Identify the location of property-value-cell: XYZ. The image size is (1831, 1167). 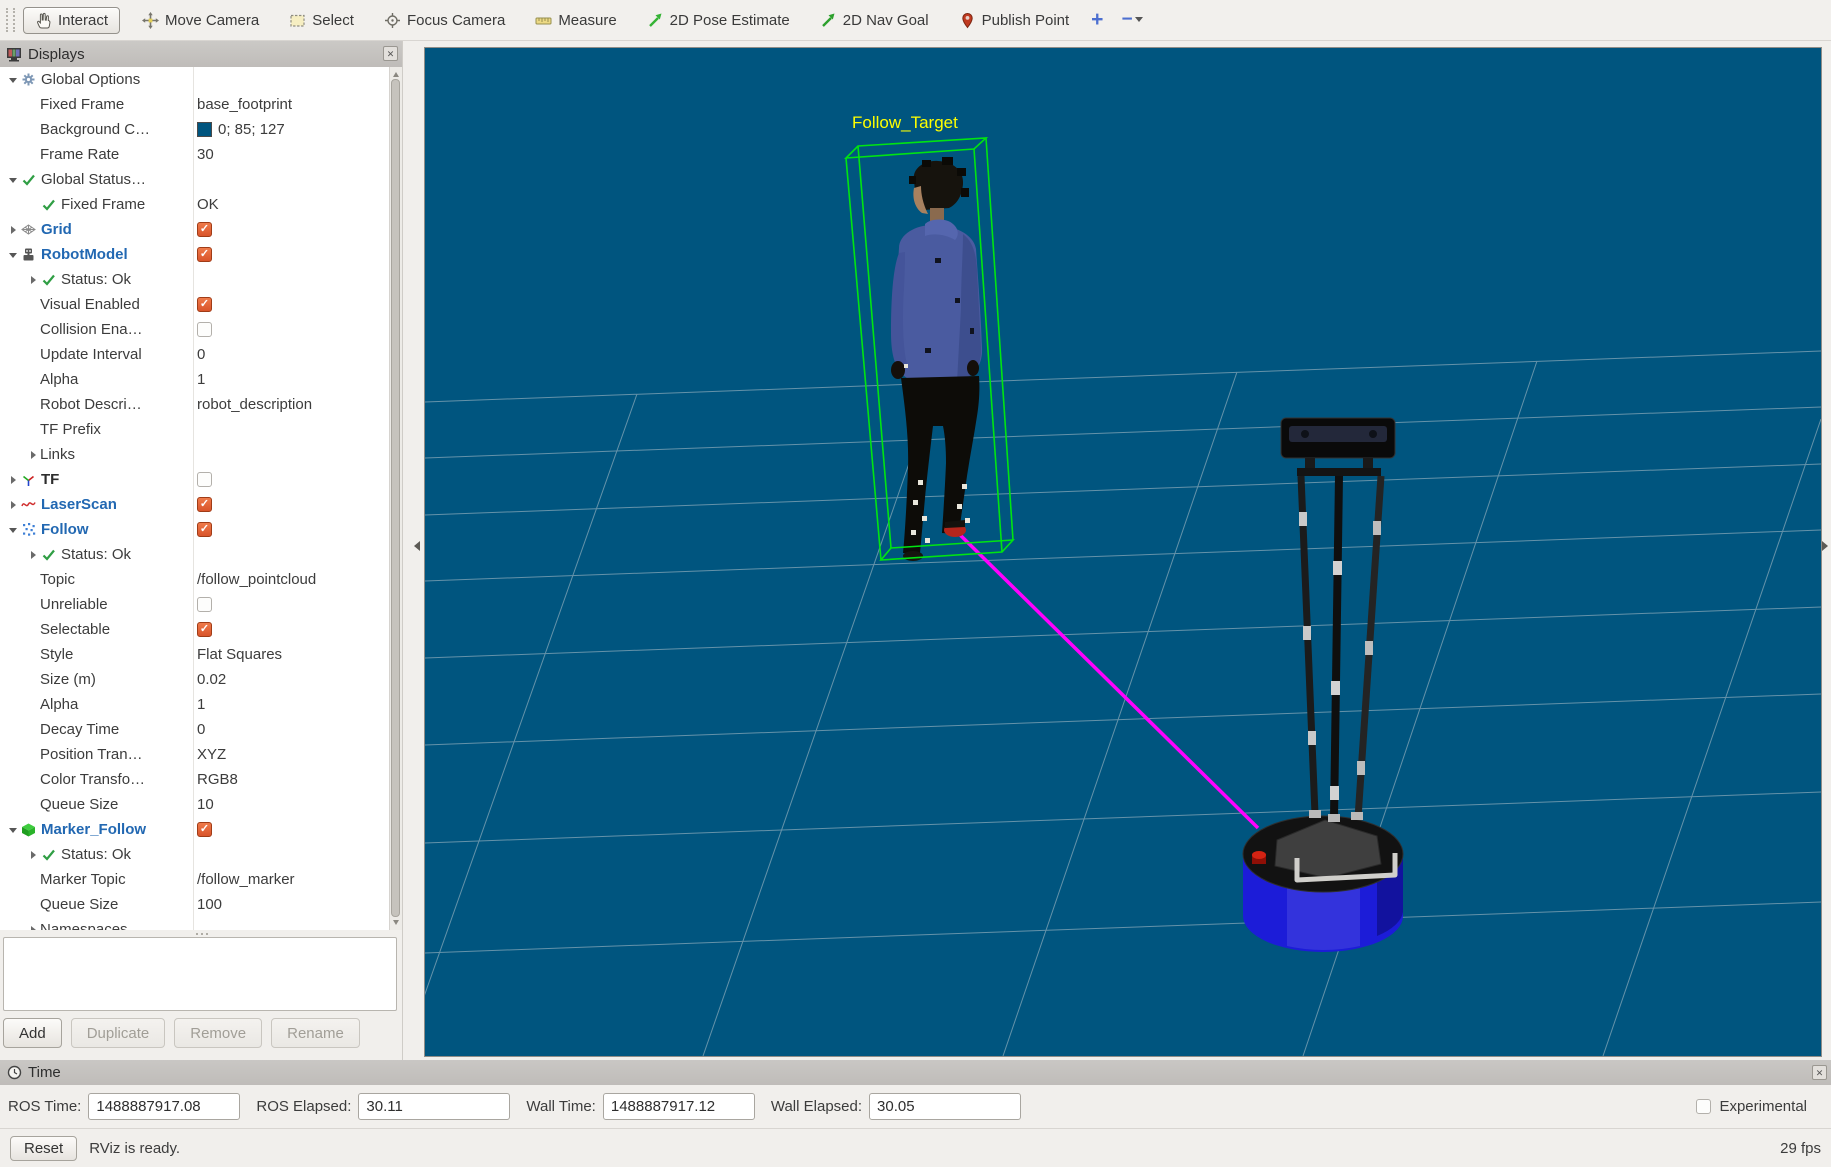
(293, 754).